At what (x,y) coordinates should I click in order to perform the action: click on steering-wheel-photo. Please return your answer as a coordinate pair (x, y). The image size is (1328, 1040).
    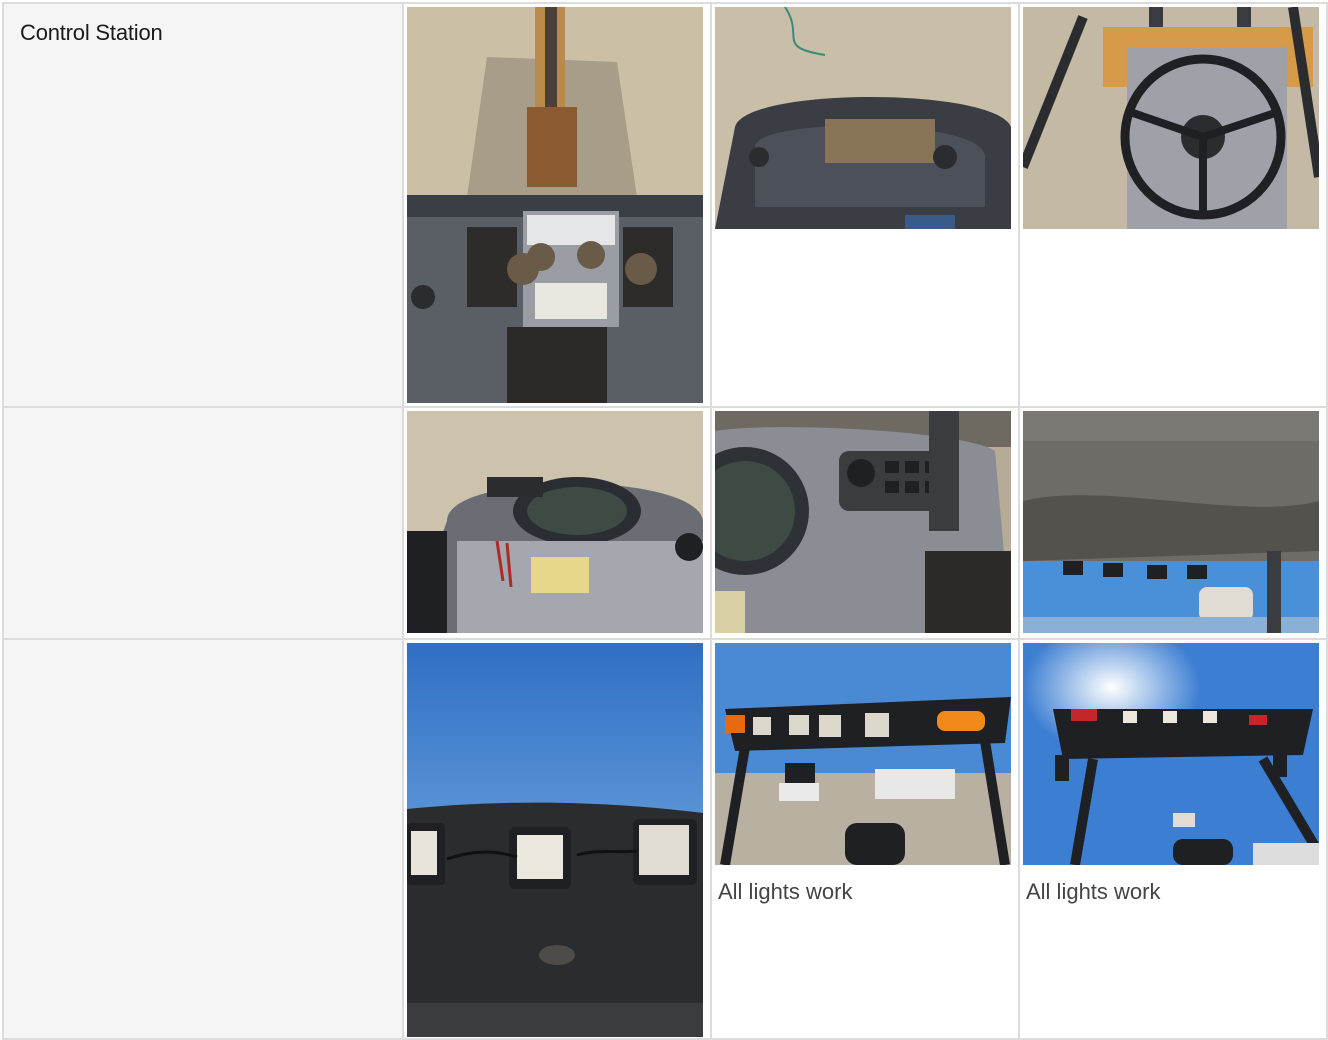
    Looking at the image, I should click on (1171, 118).